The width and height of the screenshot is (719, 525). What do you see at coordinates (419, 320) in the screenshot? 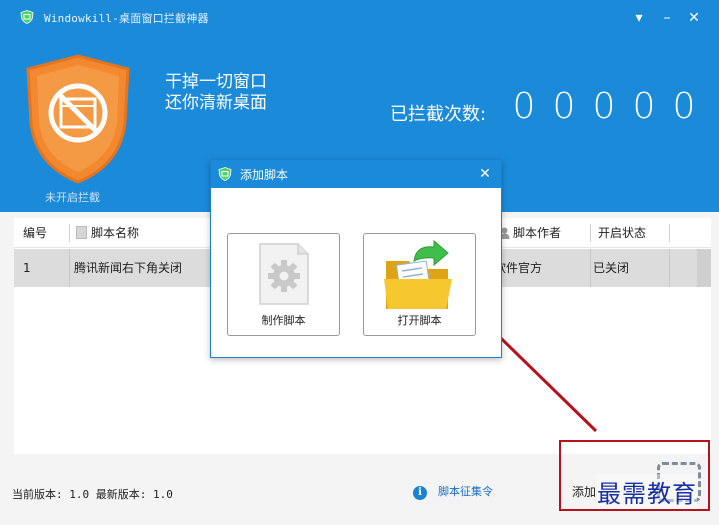
I see `open-script-label: 打开脚本` at bounding box center [419, 320].